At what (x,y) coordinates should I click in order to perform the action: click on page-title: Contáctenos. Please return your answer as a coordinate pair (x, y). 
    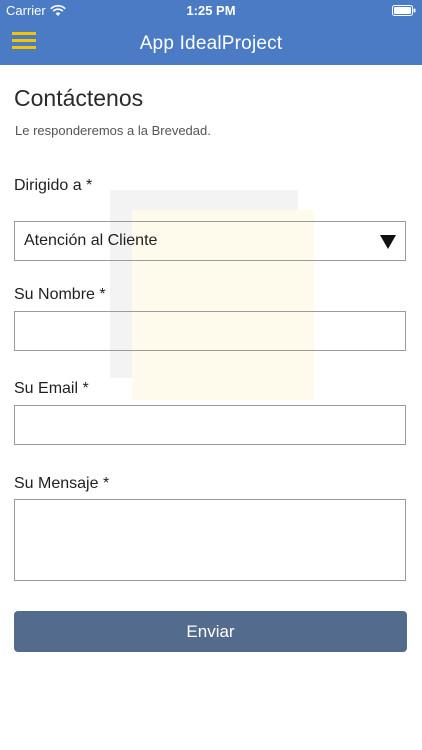
    Looking at the image, I should click on (79, 98).